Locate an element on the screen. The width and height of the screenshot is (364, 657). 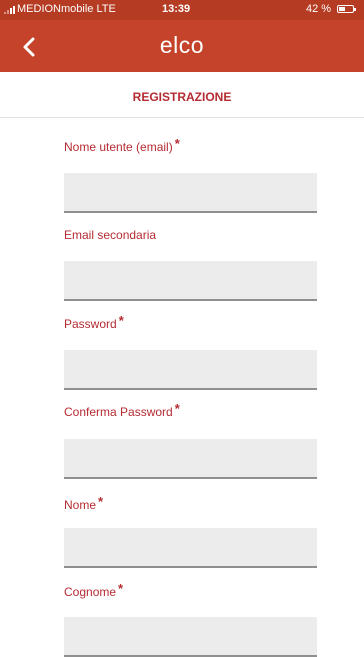
field-label-text: Password is located at coordinates (90, 324).